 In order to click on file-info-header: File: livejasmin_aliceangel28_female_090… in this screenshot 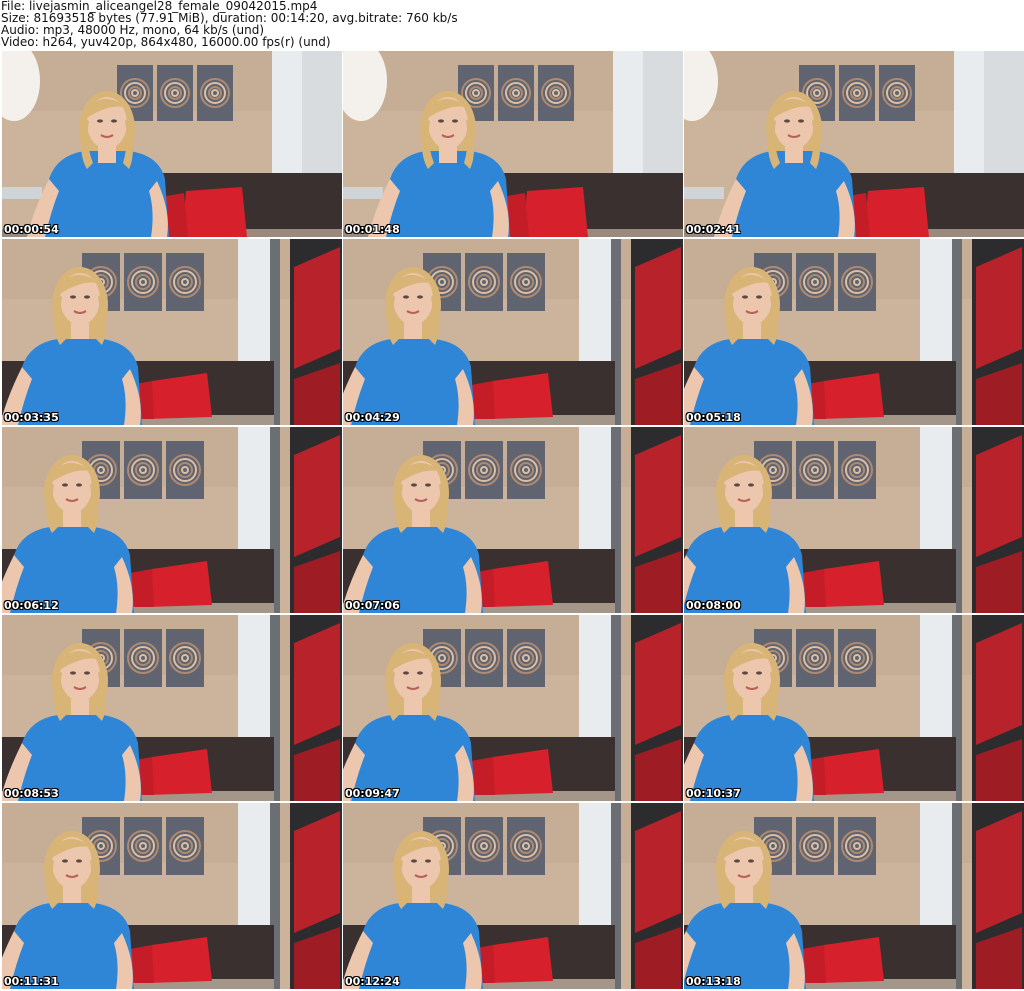, I will do `click(512, 25)`.